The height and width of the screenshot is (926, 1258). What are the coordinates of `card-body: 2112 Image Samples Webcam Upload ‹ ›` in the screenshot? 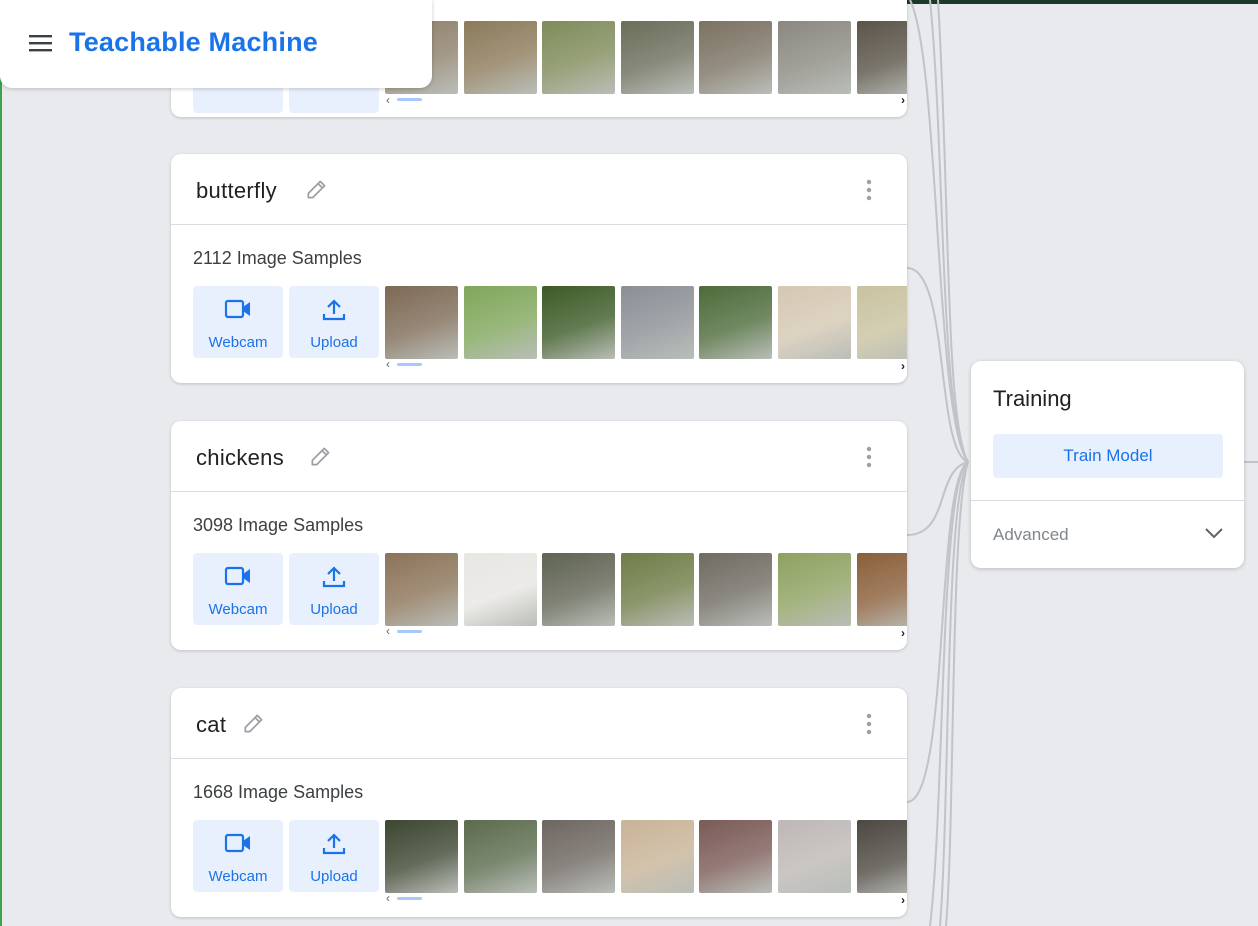 It's located at (539, 304).